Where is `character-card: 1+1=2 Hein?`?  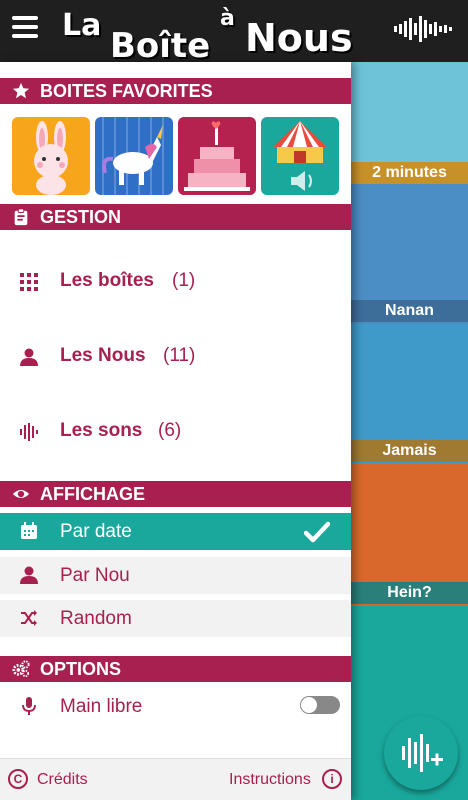 character-card: 1+1=2 Hein? is located at coordinates (409, 535).